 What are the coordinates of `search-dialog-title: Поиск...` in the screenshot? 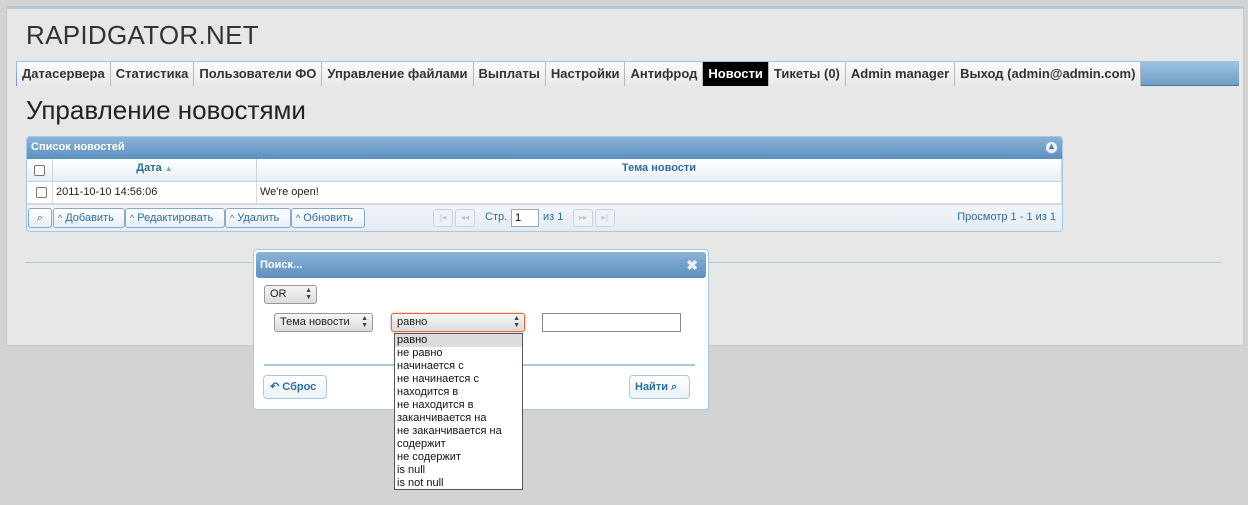 It's located at (281, 265).